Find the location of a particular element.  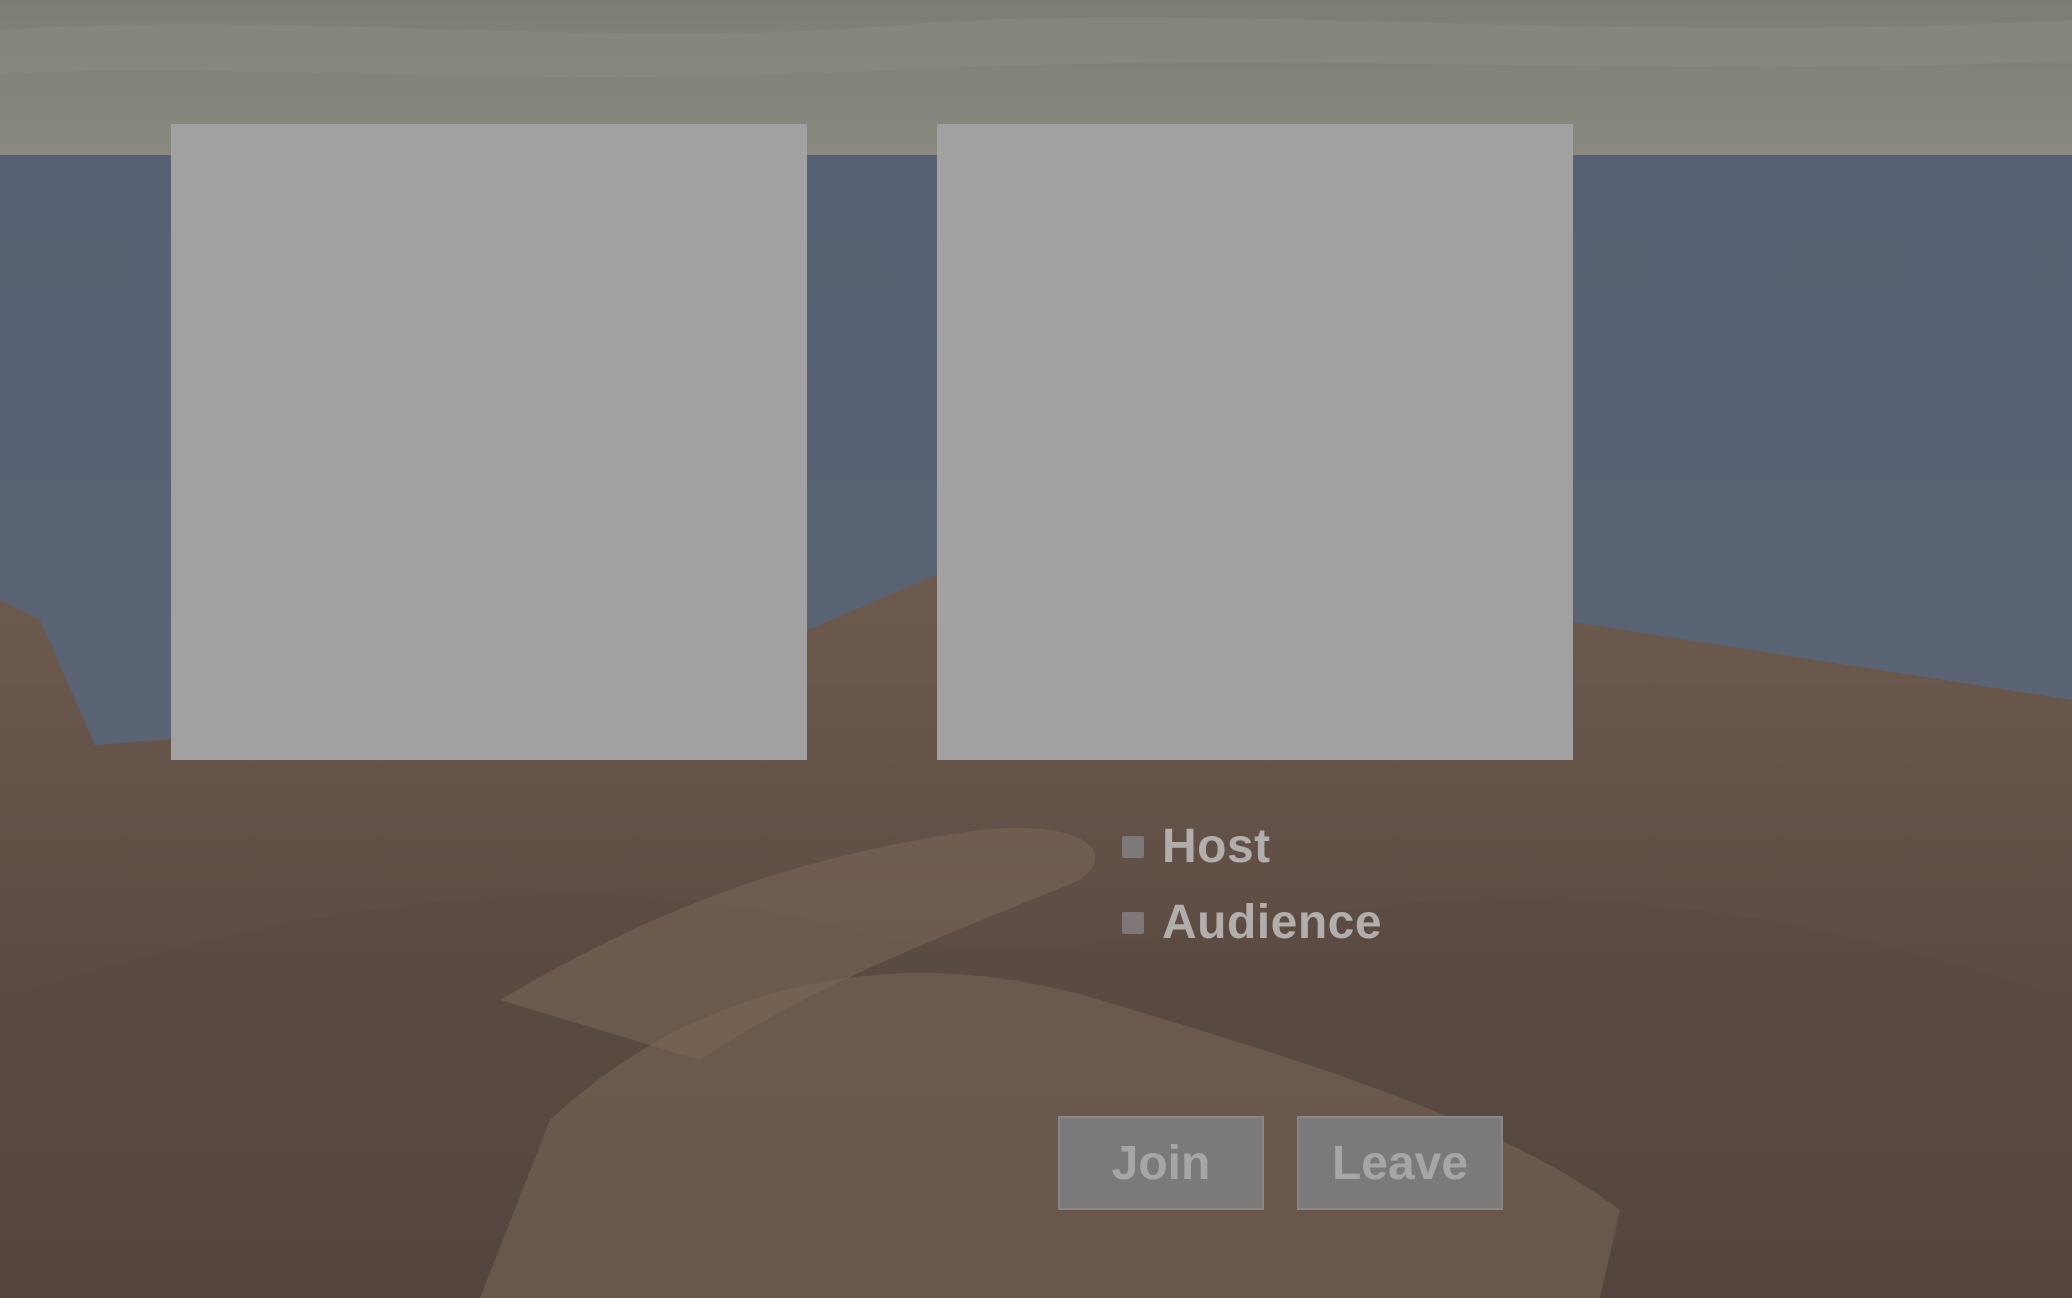

join-button: Join is located at coordinates (1161, 1163).